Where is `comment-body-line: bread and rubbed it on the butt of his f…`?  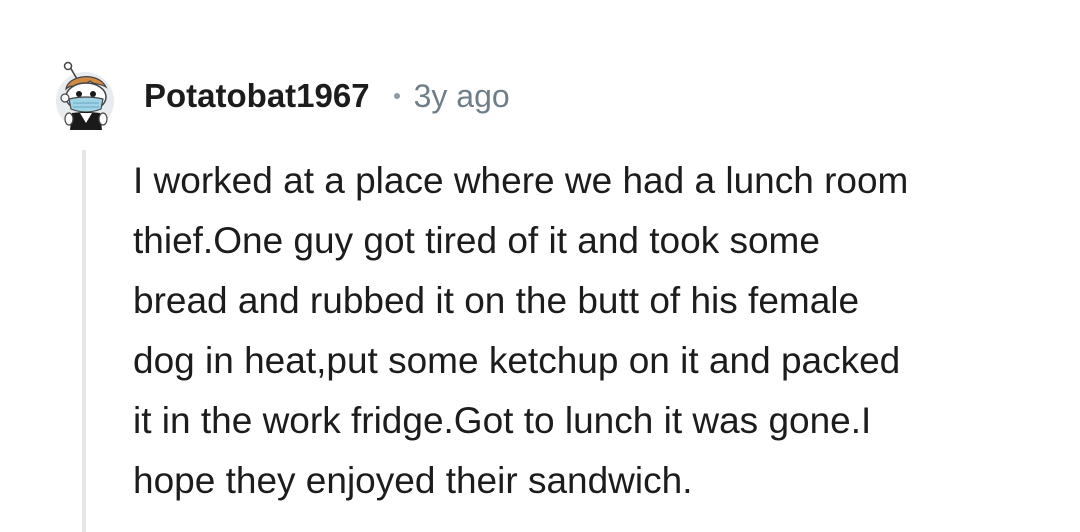 comment-body-line: bread and rubbed it on the butt of his f… is located at coordinates (496, 300).